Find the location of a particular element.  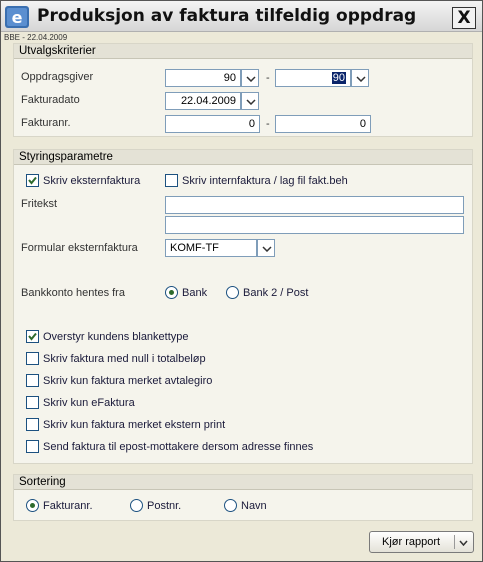

efaktura-label: Skriv kun eFaktura is located at coordinates (89, 403).